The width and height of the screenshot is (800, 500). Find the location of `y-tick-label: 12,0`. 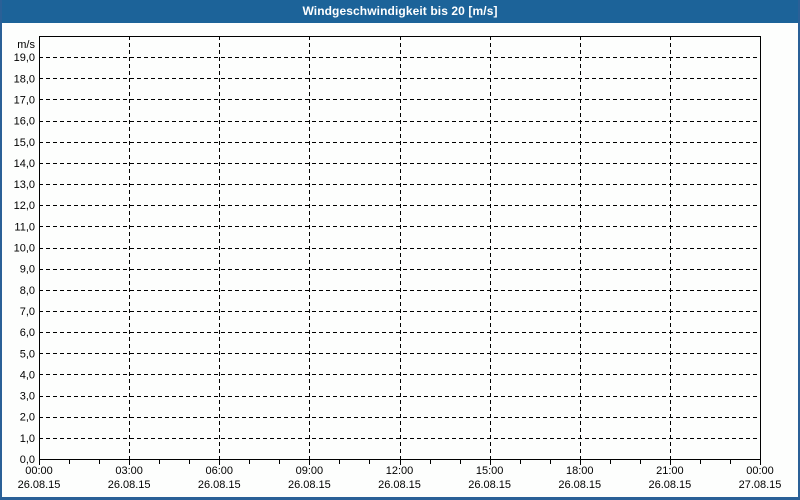

y-tick-label: 12,0 is located at coordinates (24, 206).